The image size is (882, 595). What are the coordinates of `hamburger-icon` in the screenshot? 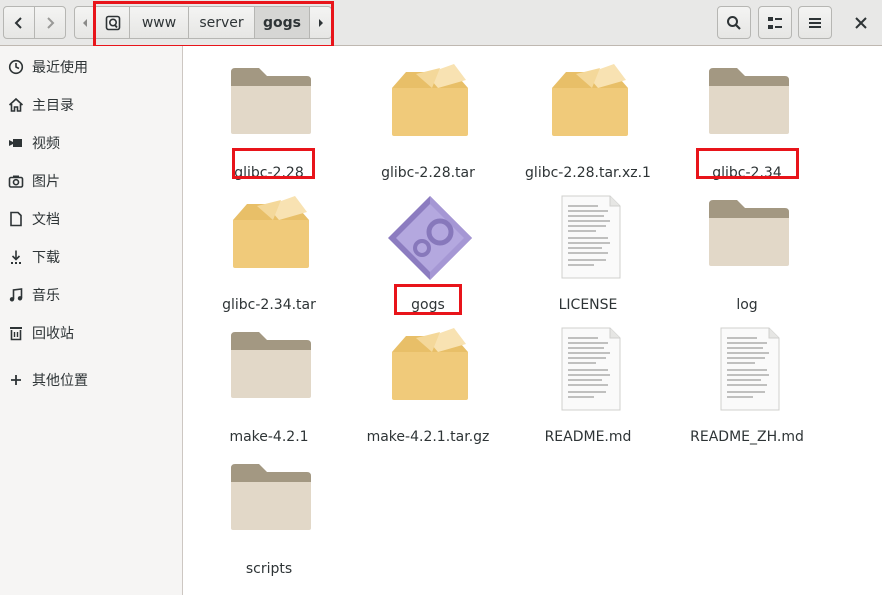 It's located at (815, 22).